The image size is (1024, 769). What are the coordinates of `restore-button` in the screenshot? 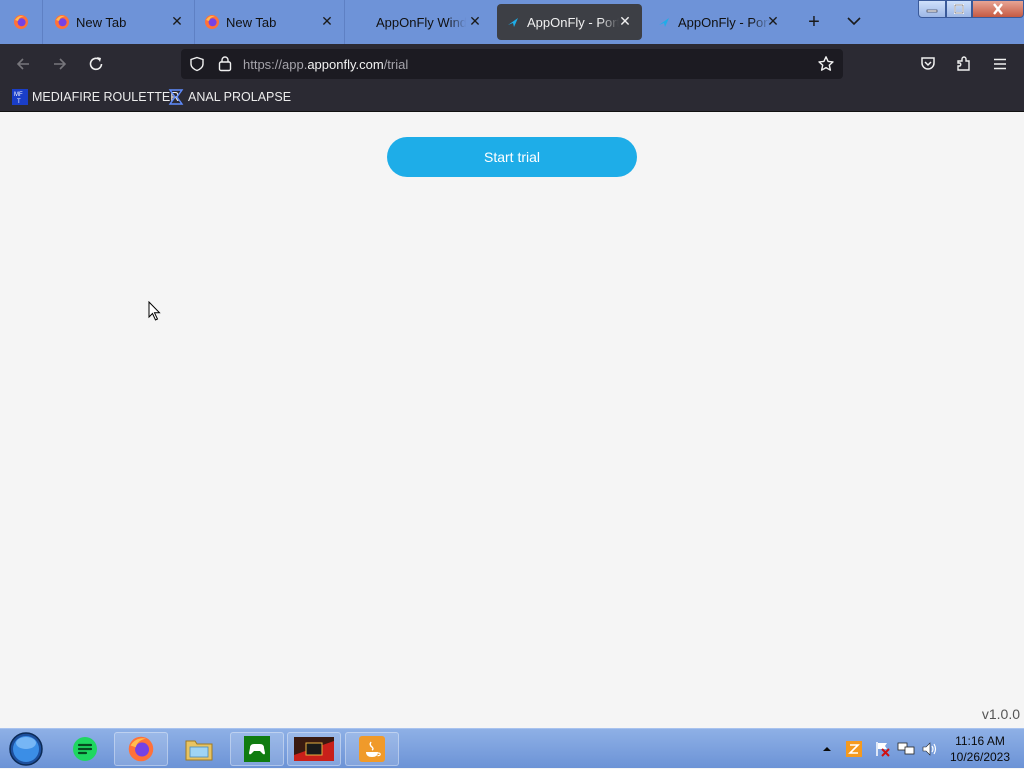 It's located at (959, 9).